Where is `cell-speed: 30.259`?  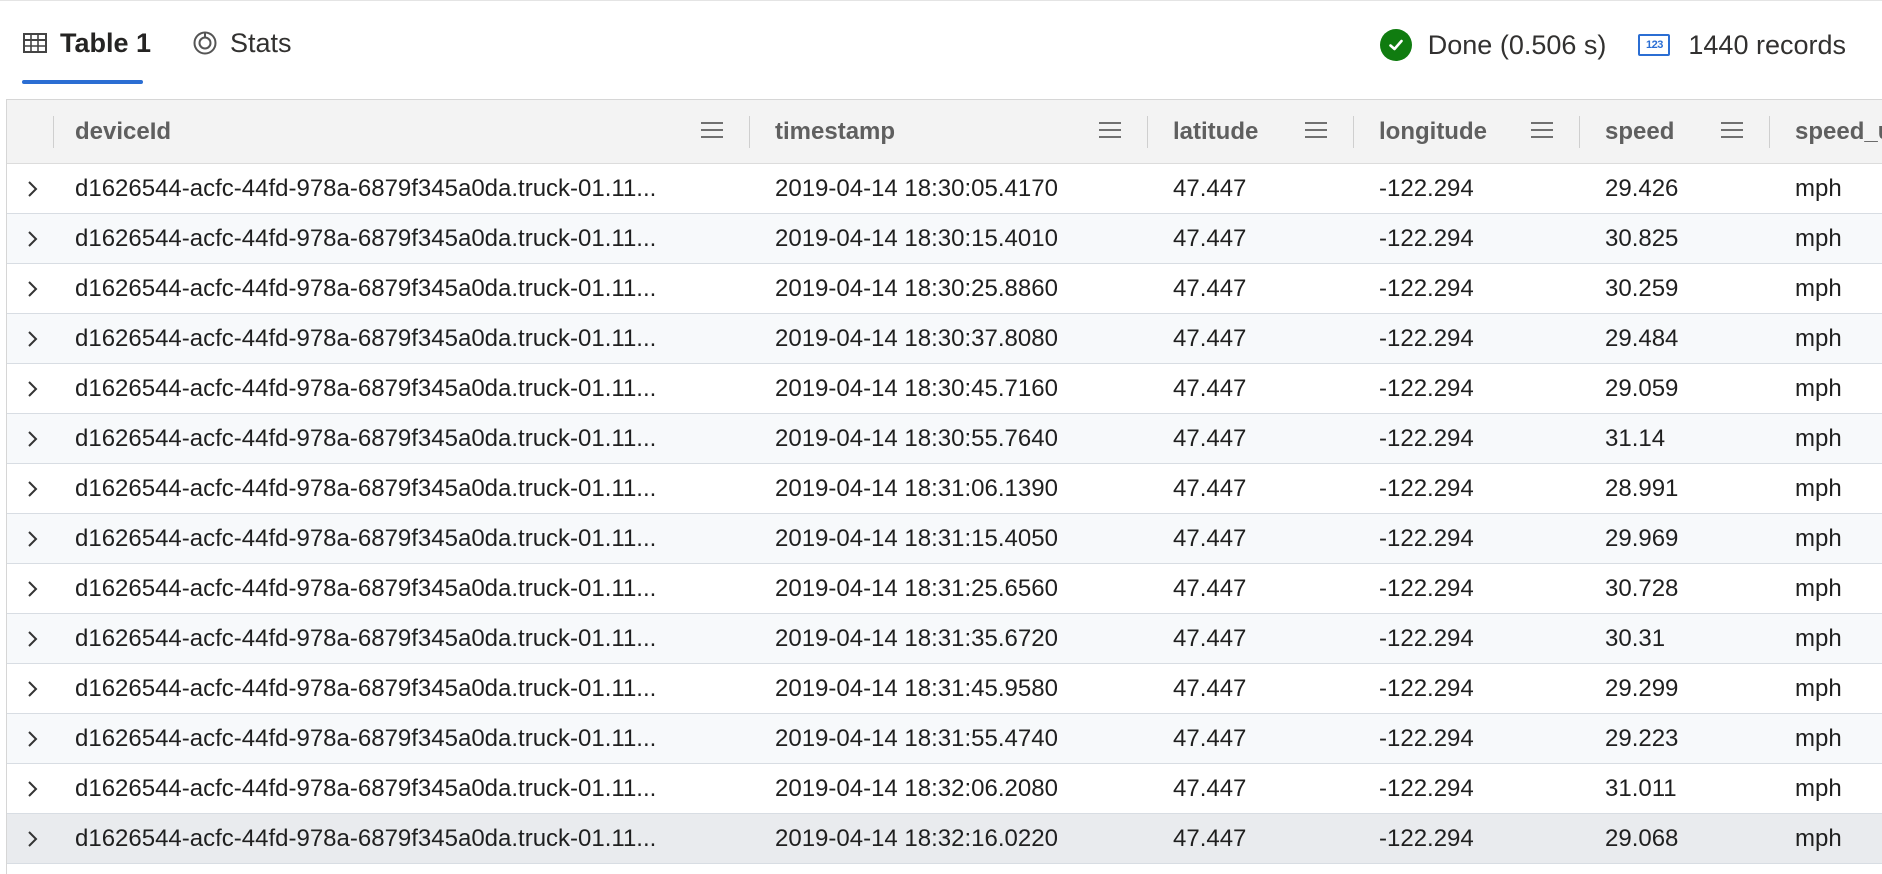
cell-speed: 30.259 is located at coordinates (1642, 288).